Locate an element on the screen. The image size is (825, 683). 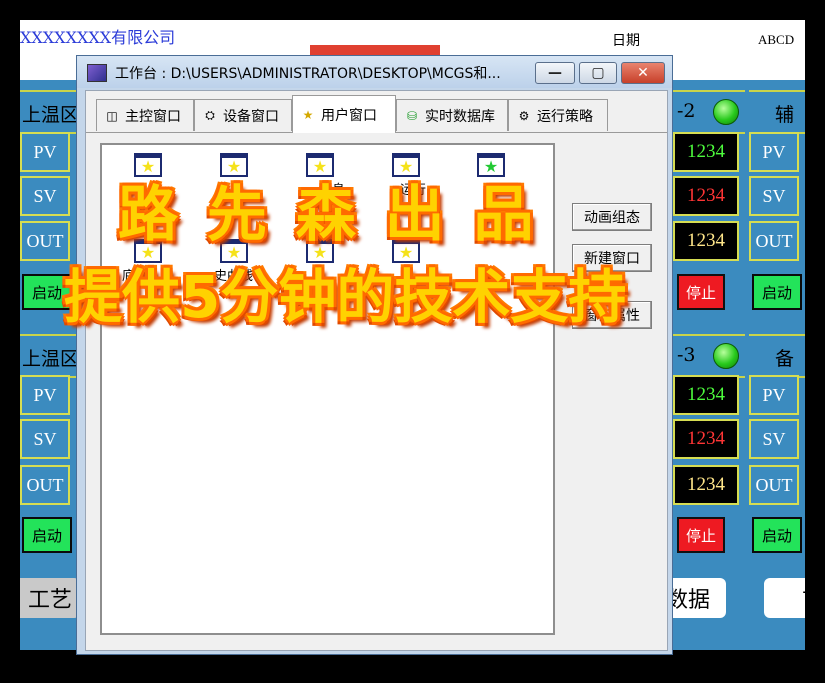
animation-config-button: 动画组态 is located at coordinates (612, 217).